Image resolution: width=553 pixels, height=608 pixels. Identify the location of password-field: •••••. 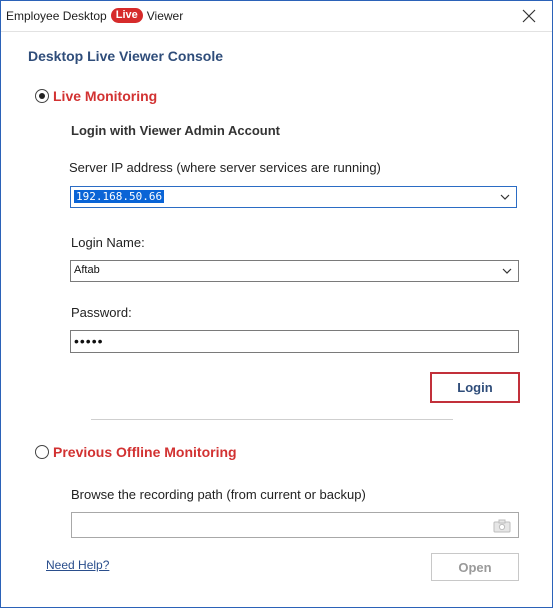
(294, 341).